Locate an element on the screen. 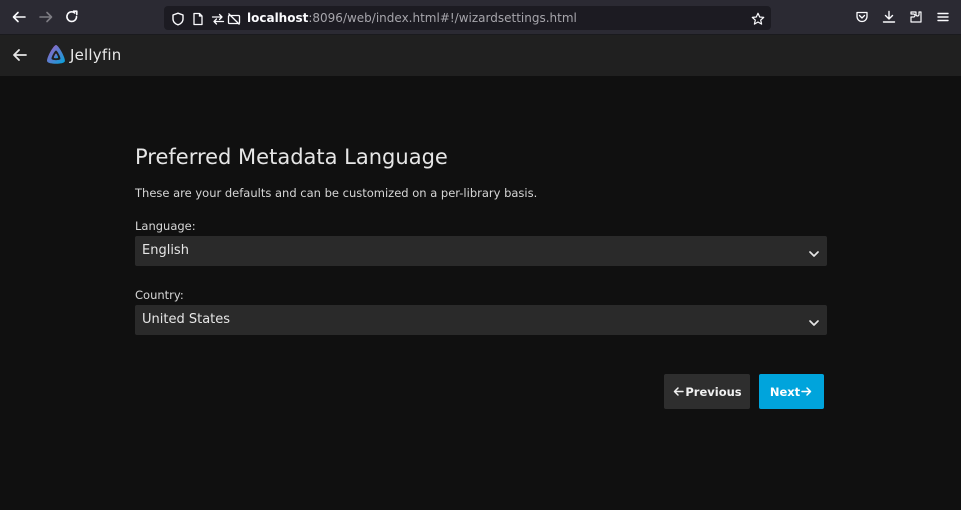  hamburger-menu-icon is located at coordinates (943, 17).